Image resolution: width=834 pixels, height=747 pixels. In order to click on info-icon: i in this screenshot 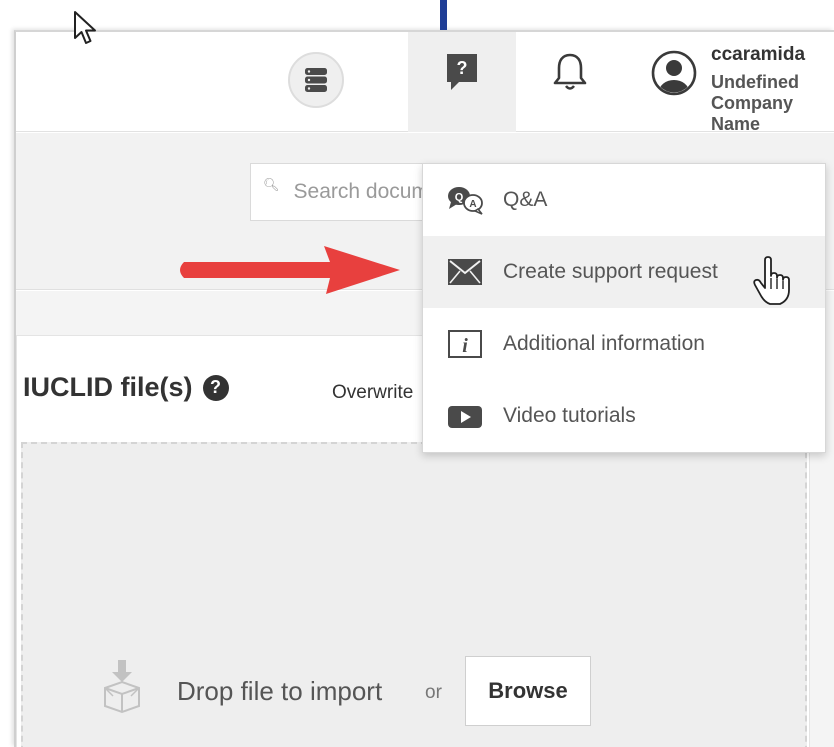, I will do `click(465, 344)`.